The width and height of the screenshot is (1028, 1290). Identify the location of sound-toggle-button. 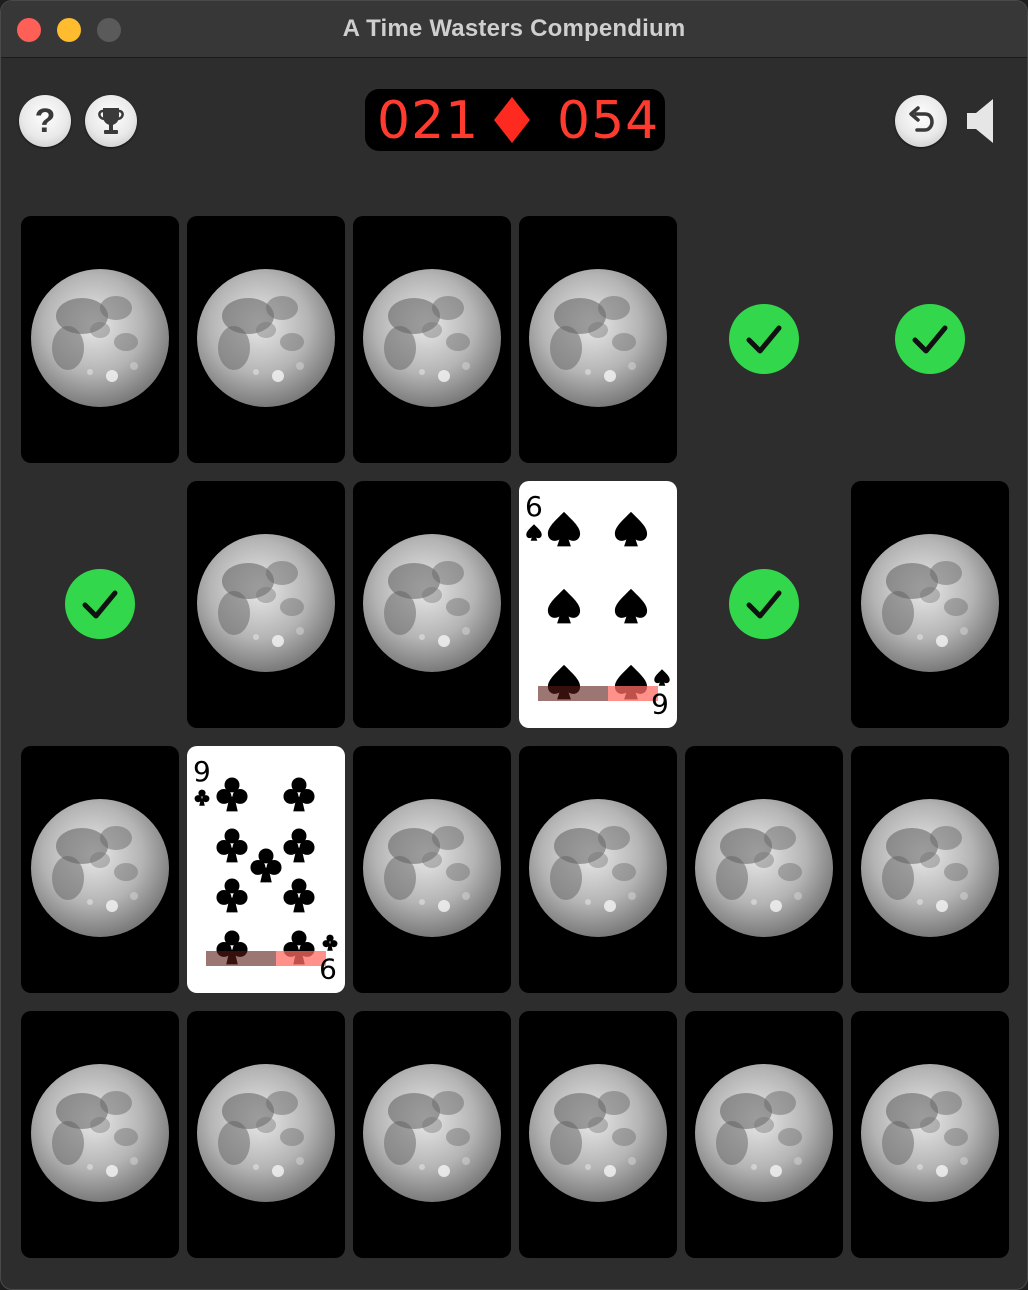
(983, 121).